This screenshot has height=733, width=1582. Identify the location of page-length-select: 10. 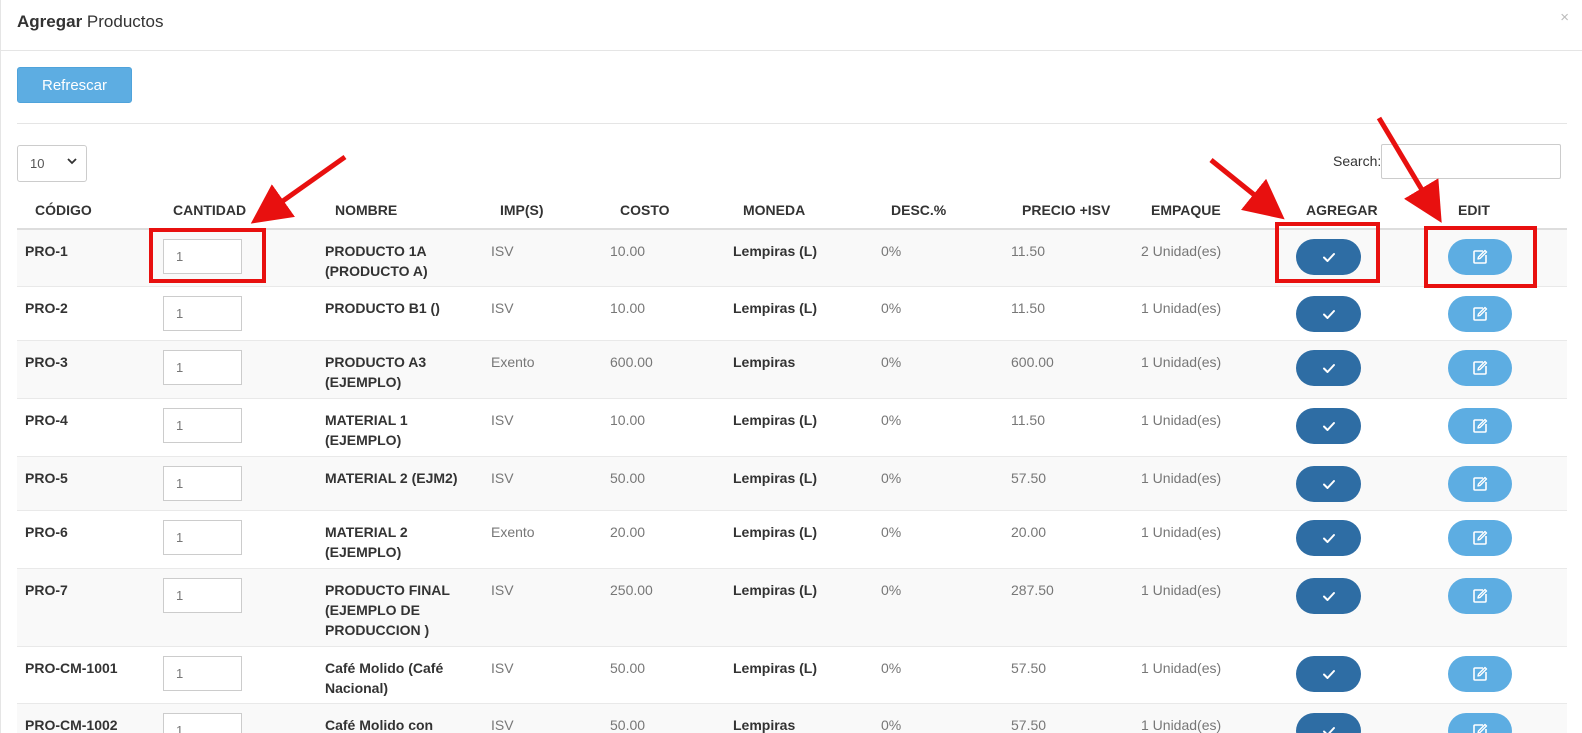
(52, 163).